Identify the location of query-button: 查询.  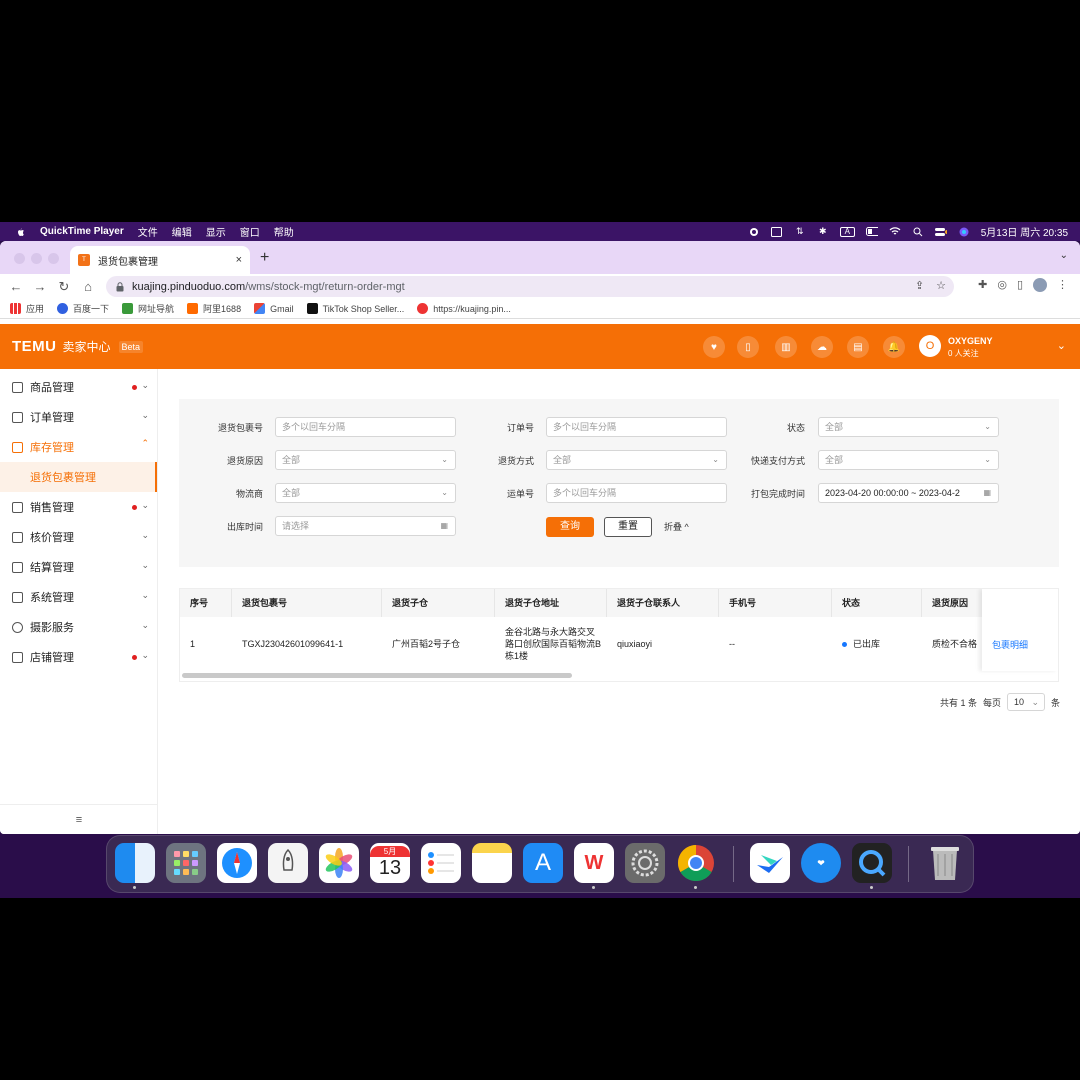
(570, 527).